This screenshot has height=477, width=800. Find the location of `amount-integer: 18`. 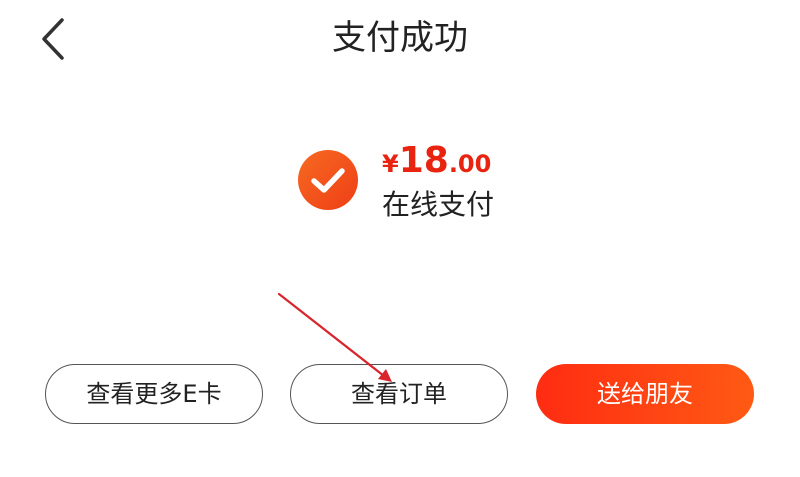

amount-integer: 18 is located at coordinates (423, 160).